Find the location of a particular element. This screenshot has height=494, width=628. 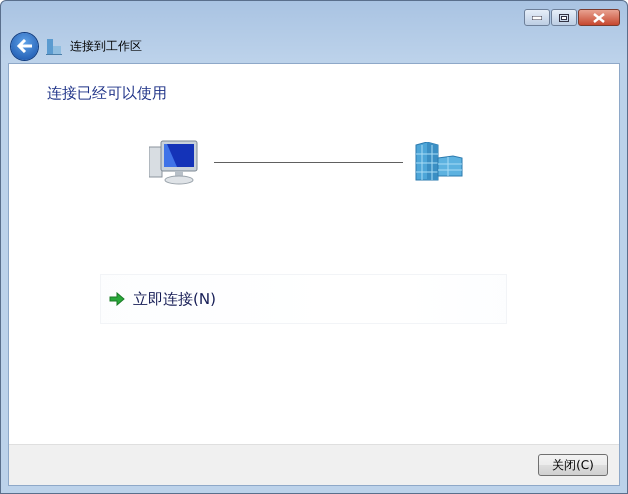

window-title: 连接到工作区 is located at coordinates (106, 46).